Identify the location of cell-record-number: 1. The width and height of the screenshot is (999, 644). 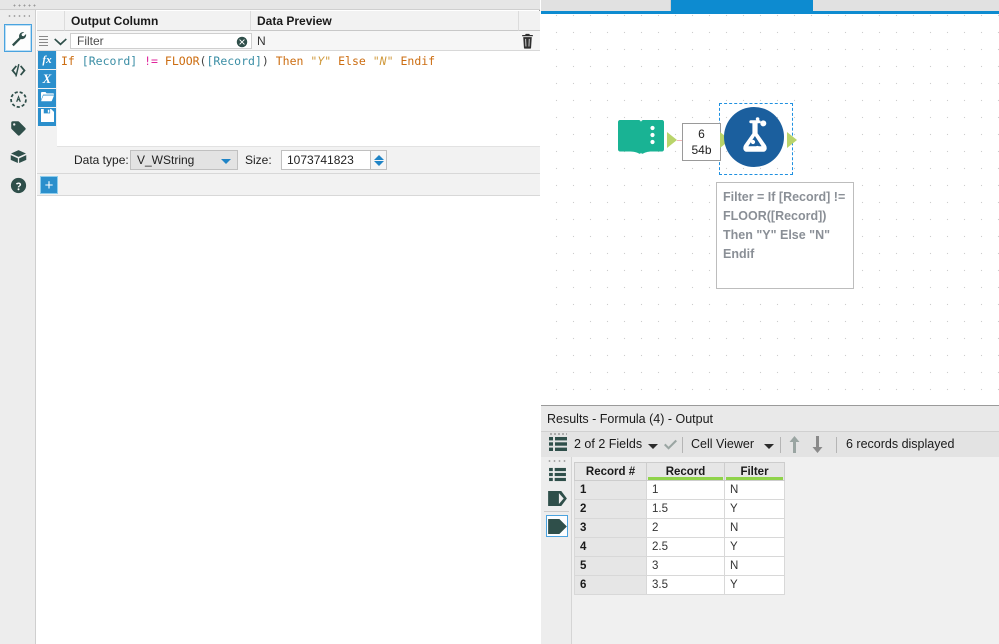
(610, 490).